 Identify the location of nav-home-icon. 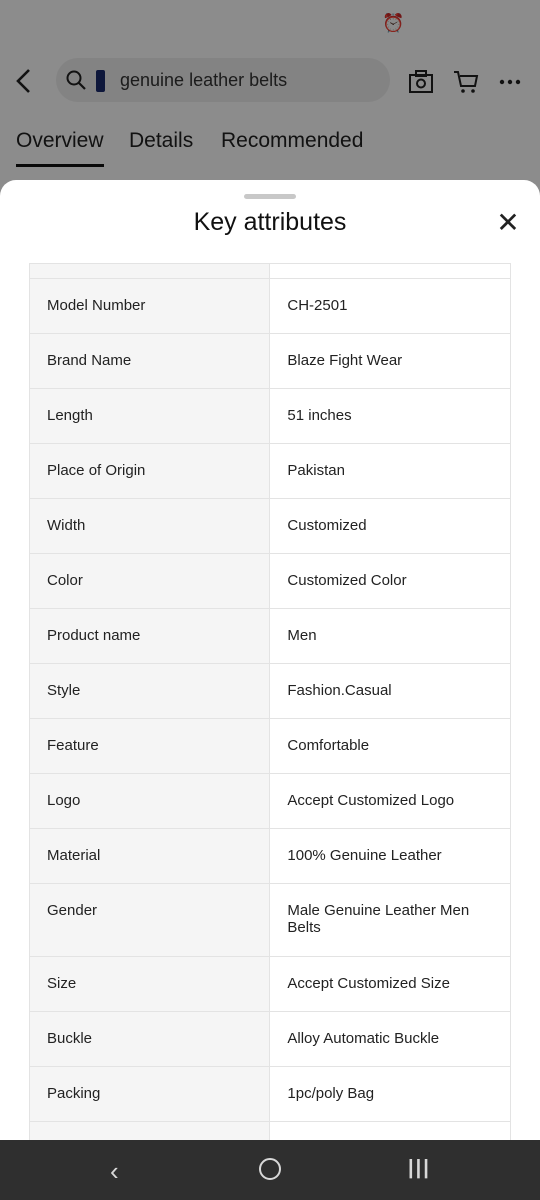
(270, 1169).